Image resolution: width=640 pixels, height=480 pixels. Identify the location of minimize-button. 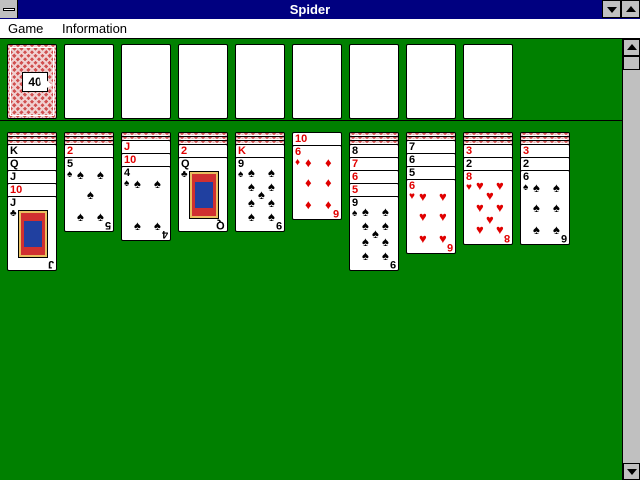
(611, 9).